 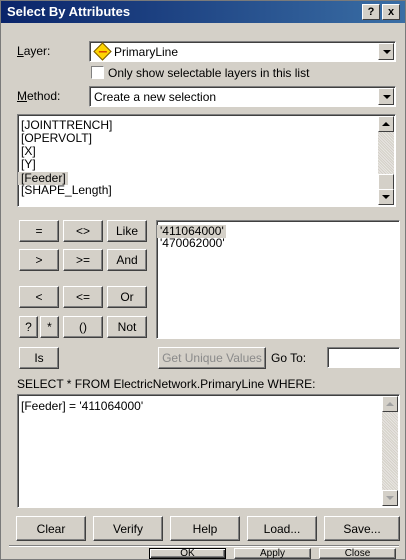 What do you see at coordinates (278, 243) in the screenshot?
I see `value-item: '470062000'` at bounding box center [278, 243].